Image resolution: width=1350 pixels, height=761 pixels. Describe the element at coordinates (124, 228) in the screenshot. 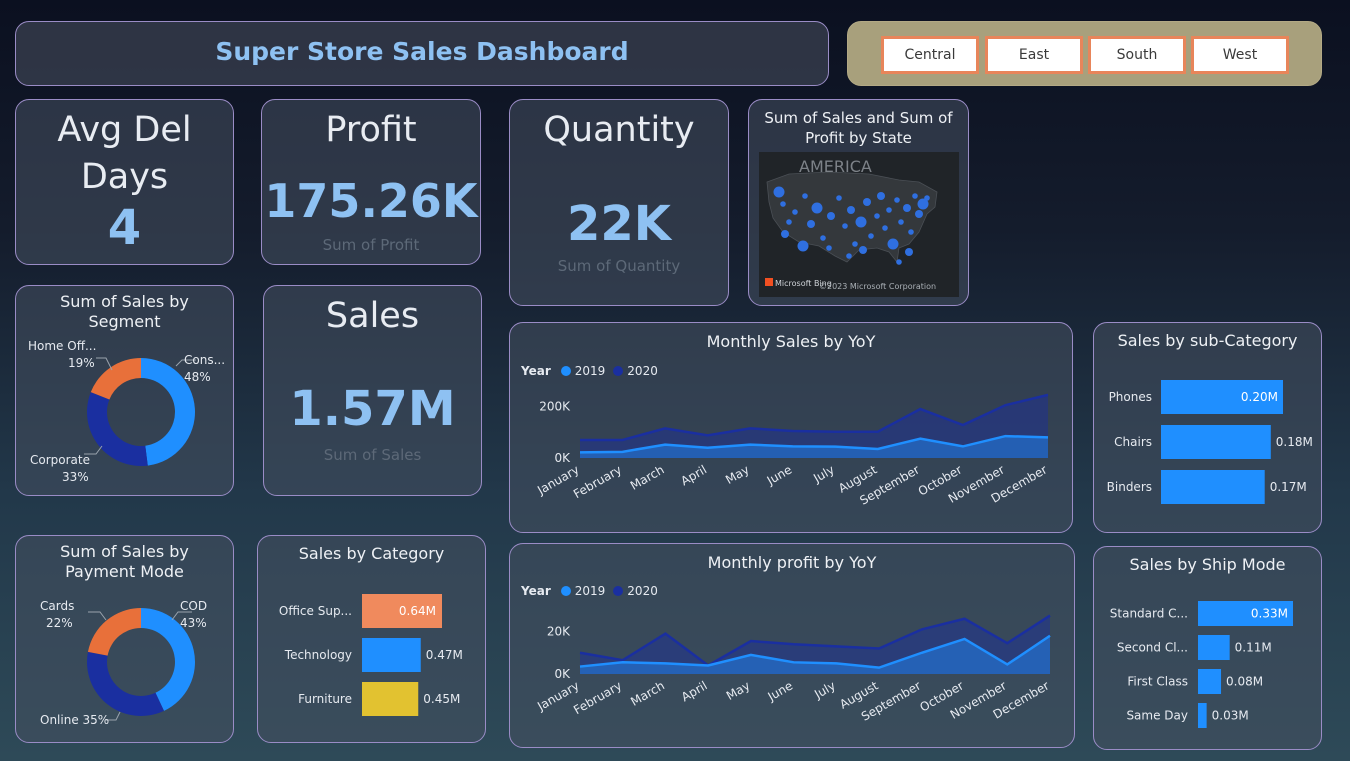

I see `avg-del-value: 4` at that location.